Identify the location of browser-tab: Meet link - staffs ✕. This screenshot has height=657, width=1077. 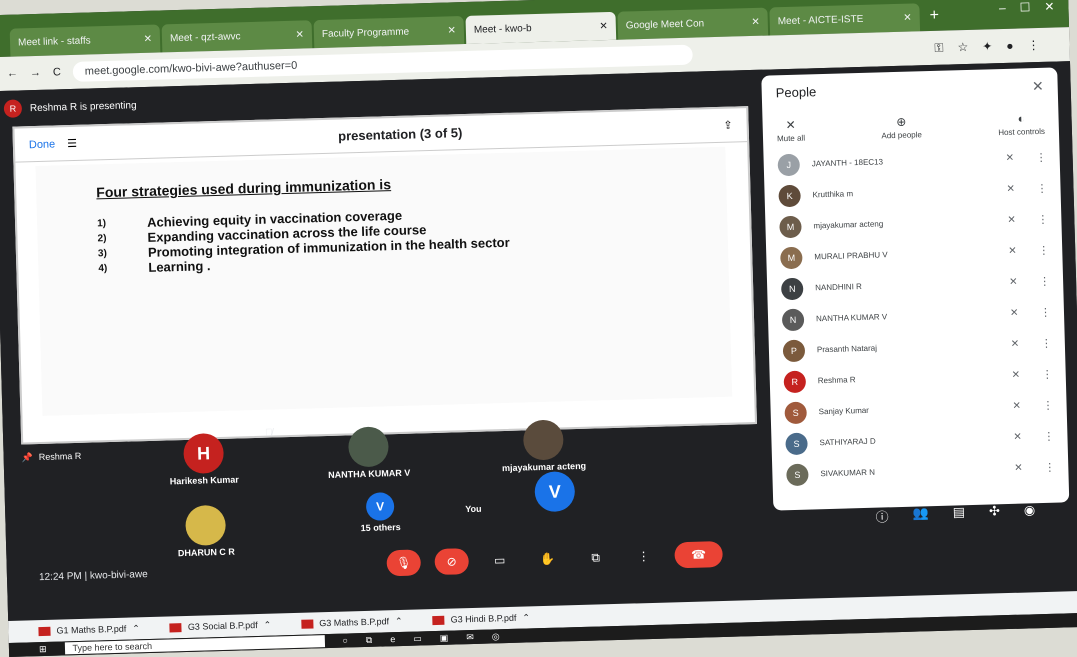
(85, 40).